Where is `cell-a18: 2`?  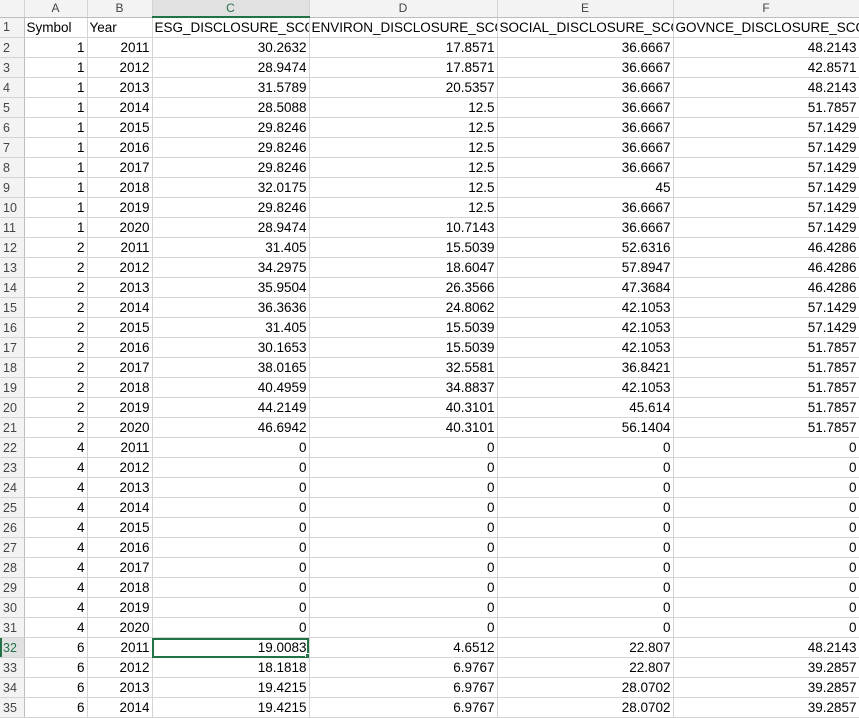
cell-a18: 2 is located at coordinates (56, 367).